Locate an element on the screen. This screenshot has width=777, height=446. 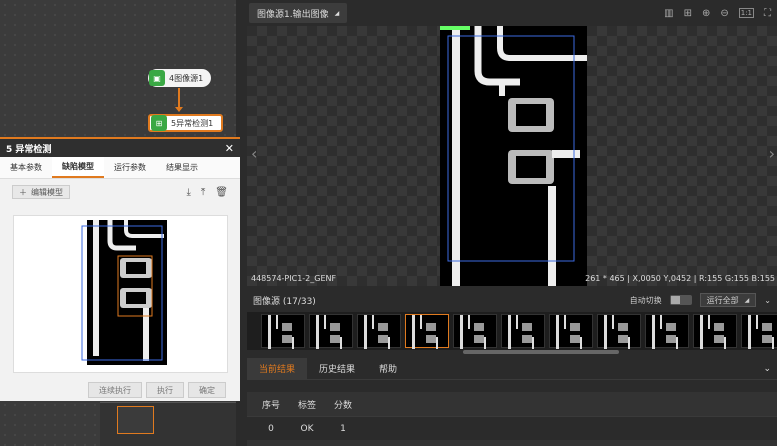
flow-node-image-source: ▣ 4图像源1 is located at coordinates (180, 78).